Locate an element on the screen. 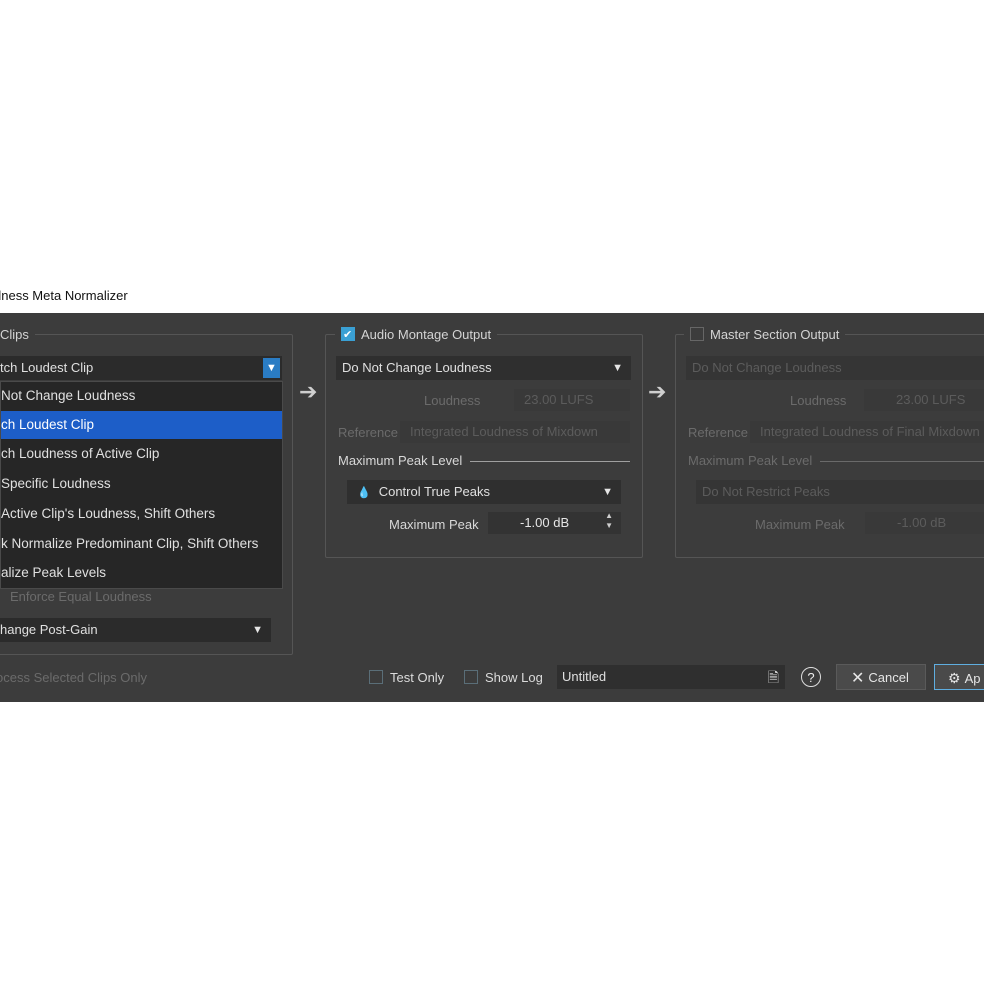 The image size is (984, 985). master-max-peak-label: Maximum Peak is located at coordinates (800, 524).